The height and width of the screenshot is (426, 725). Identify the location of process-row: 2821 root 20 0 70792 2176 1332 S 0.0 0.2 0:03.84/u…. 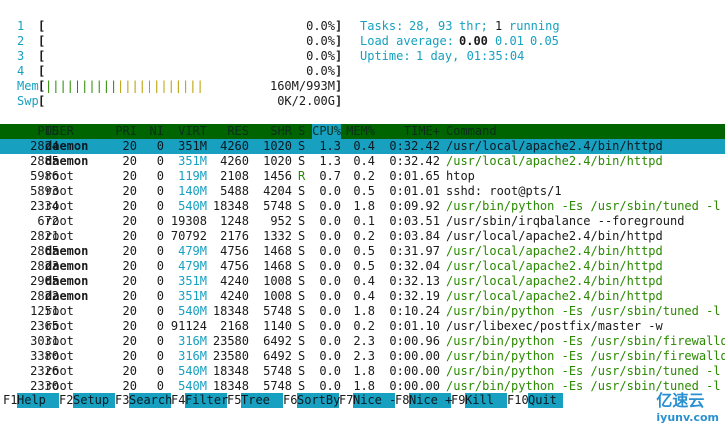
(362, 236).